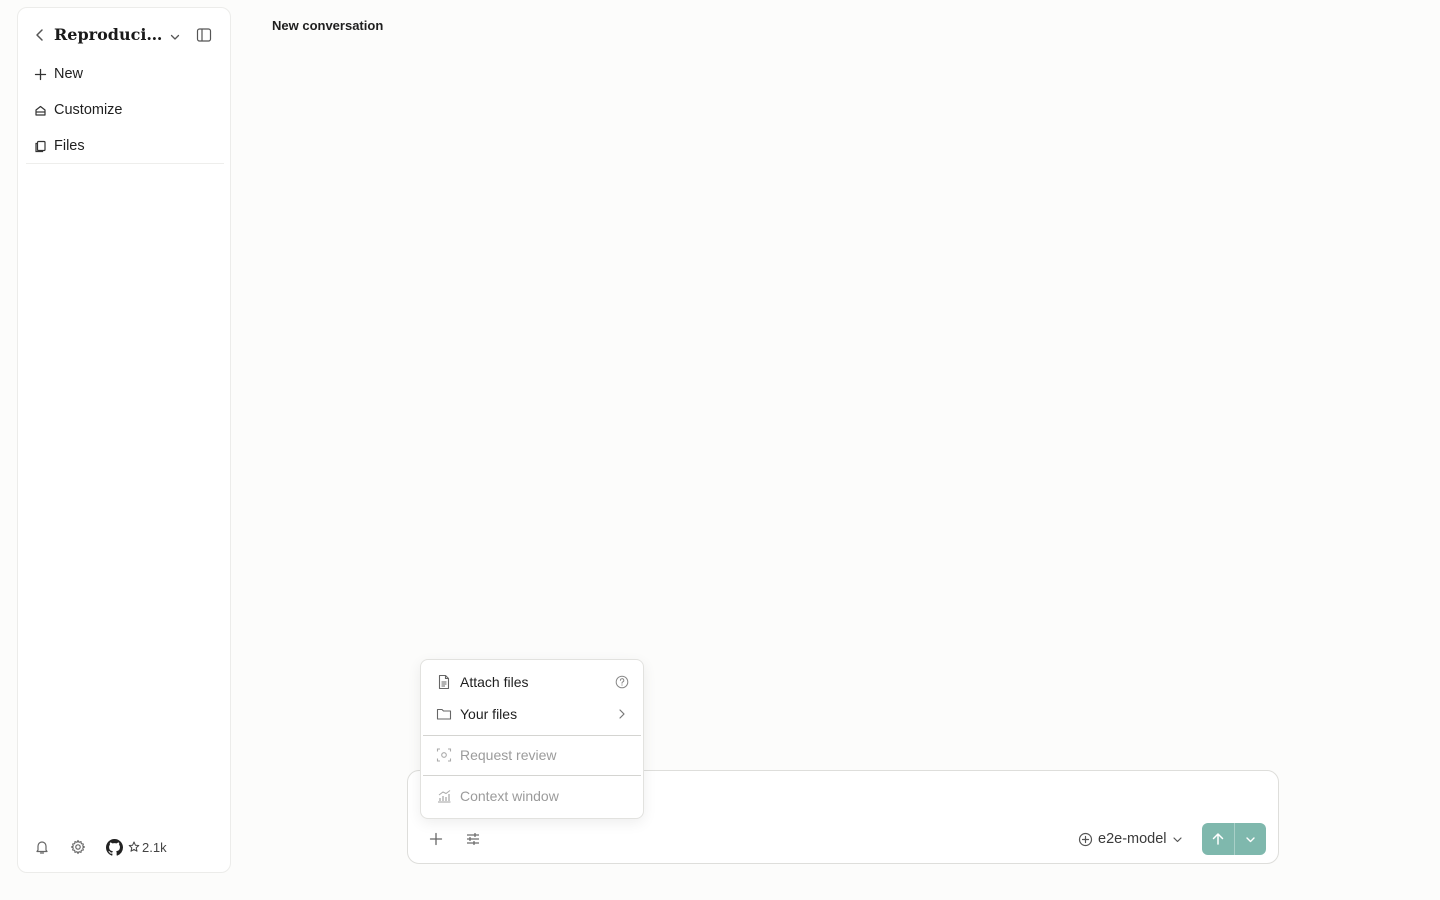 The image size is (1440, 900). I want to click on sidebar-footer: 2.1k, so click(100, 847).